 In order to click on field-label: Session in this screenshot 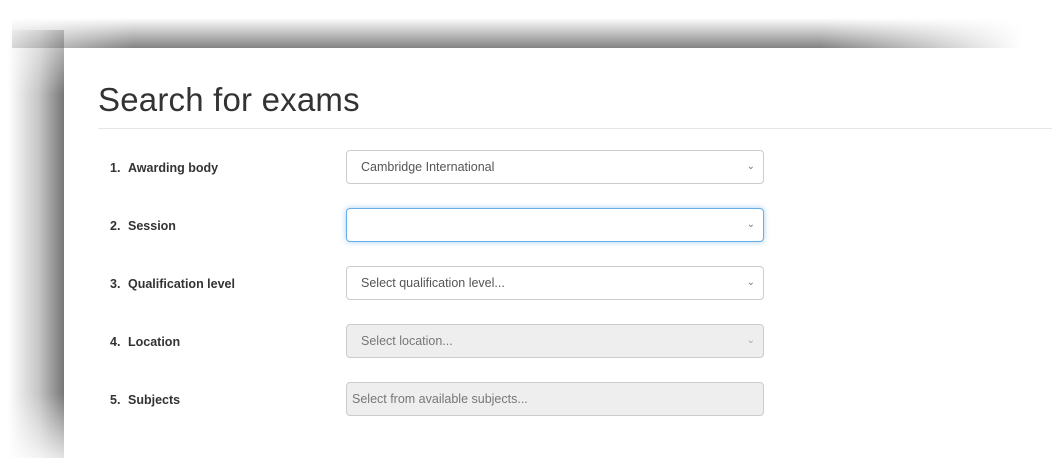, I will do `click(152, 226)`.